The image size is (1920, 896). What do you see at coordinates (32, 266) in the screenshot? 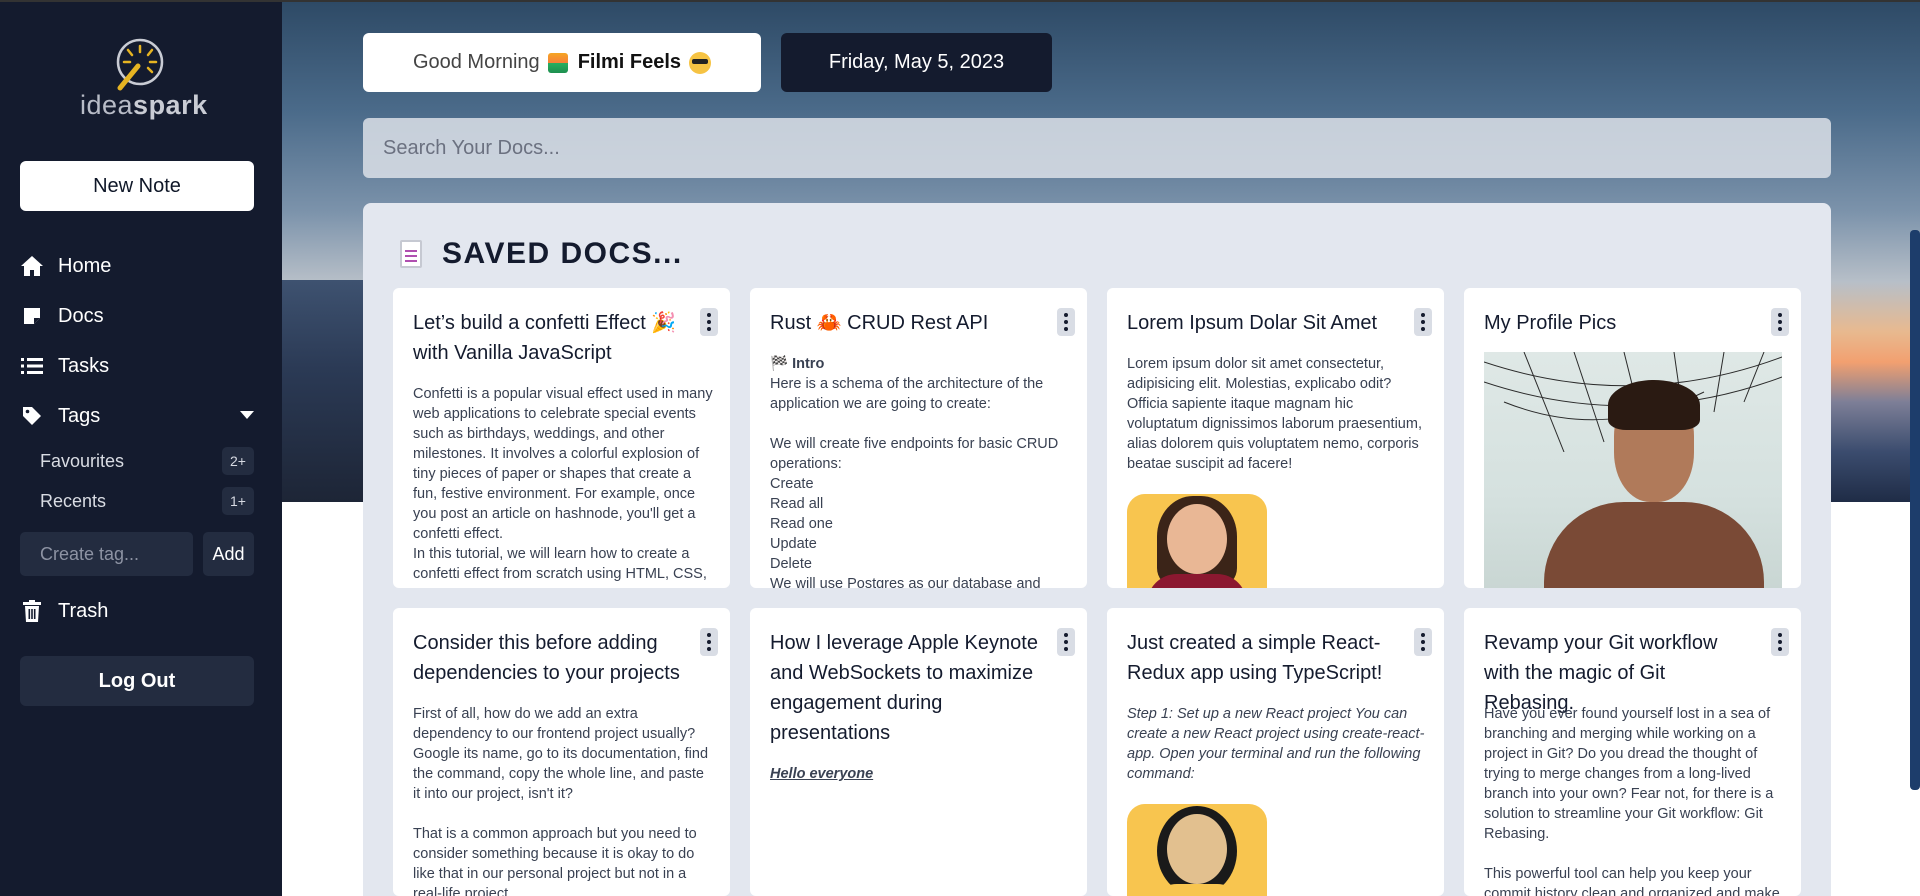
I see `home-icon` at bounding box center [32, 266].